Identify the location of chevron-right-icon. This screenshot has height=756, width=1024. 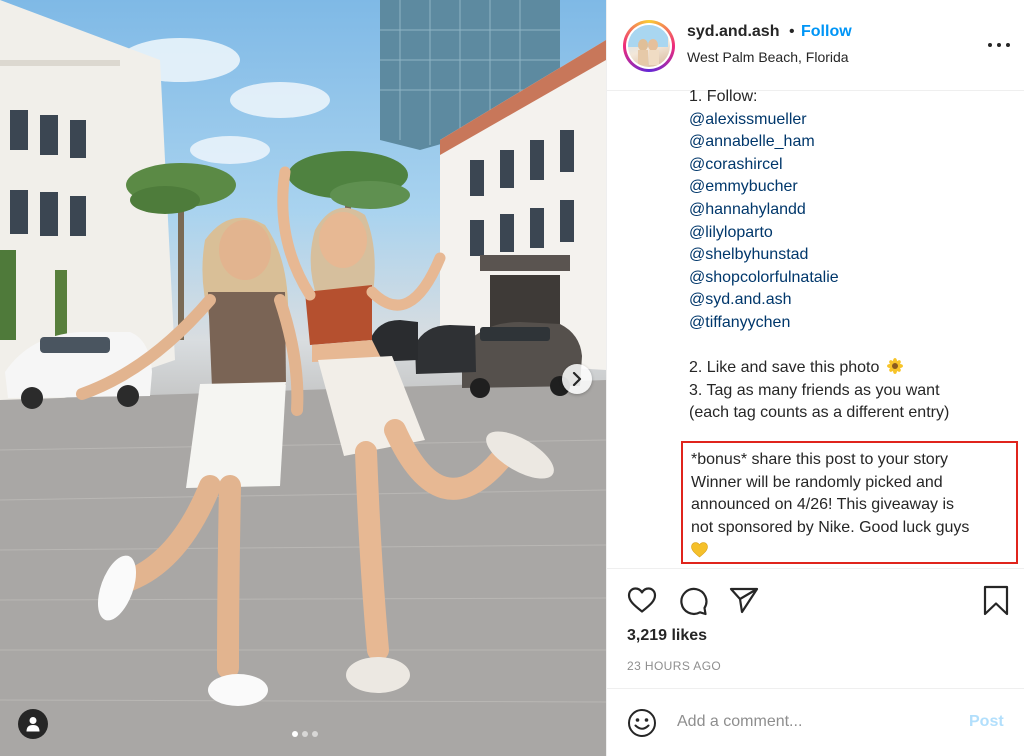
(577, 379).